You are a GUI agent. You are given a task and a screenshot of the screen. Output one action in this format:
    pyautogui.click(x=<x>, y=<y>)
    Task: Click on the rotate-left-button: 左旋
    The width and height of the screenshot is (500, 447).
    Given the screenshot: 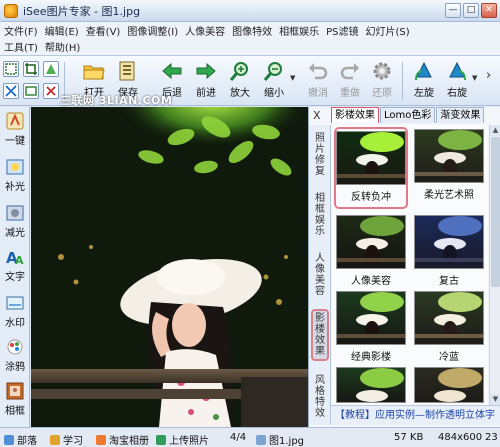 What is the action you would take?
    pyautogui.click(x=424, y=82)
    